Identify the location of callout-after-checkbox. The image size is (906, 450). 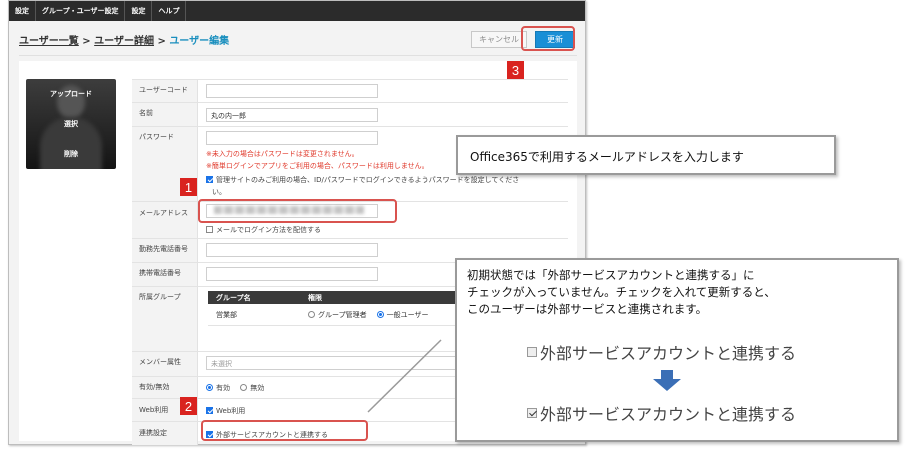
(532, 413).